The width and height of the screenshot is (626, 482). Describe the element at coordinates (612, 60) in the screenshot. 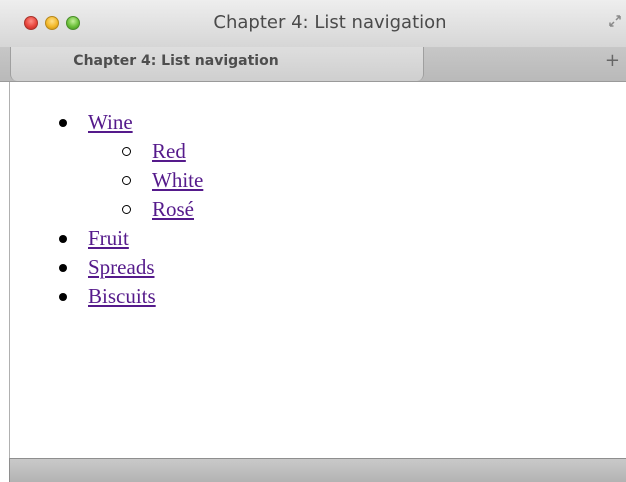

I see `new-tab-button: +` at that location.